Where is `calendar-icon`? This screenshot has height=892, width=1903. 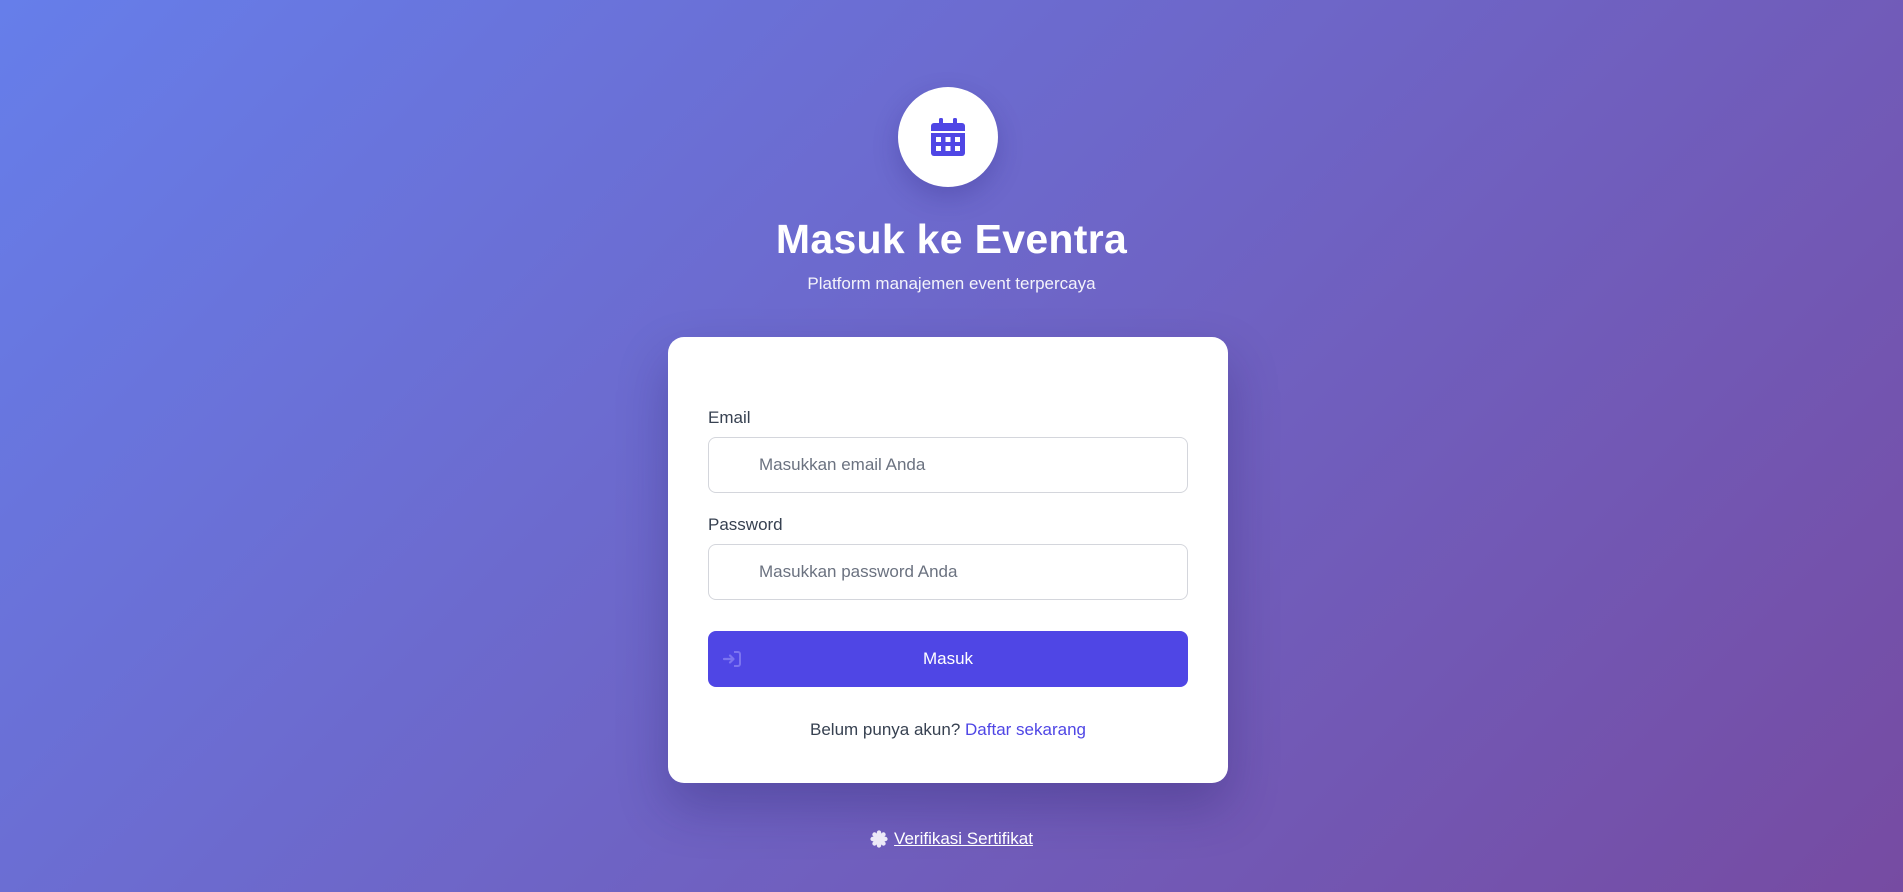
calendar-icon is located at coordinates (948, 137).